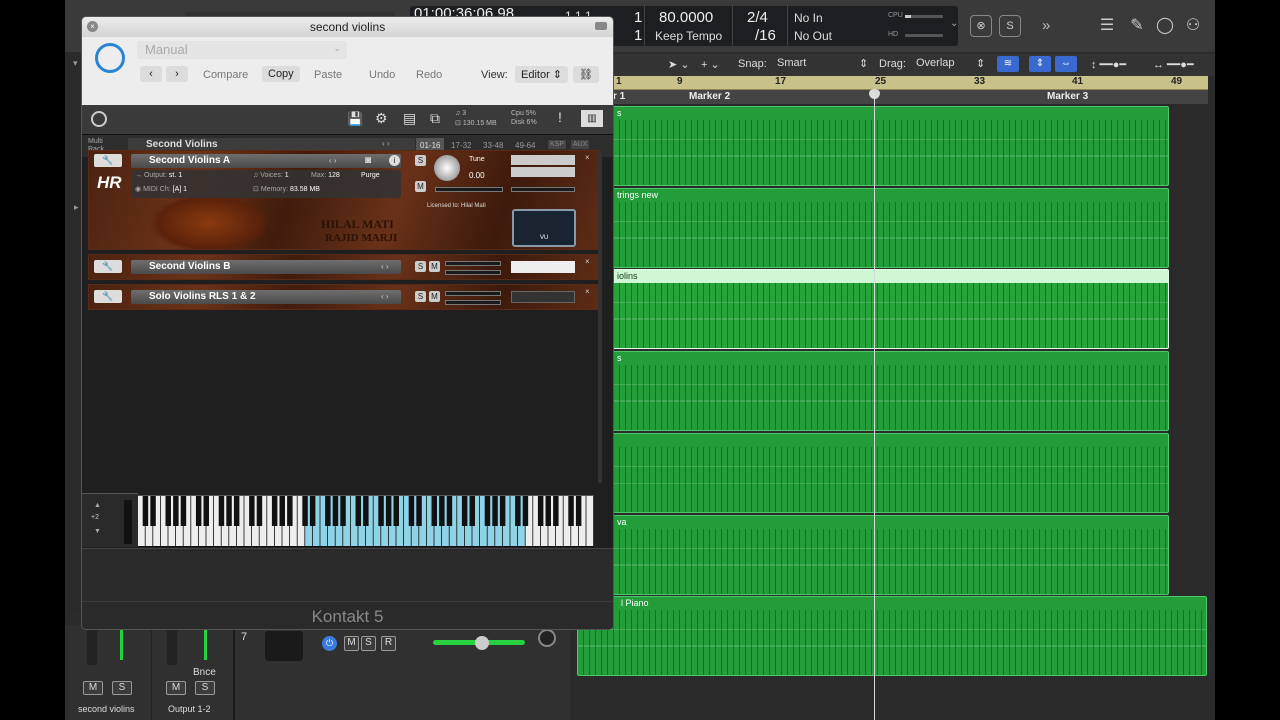 This screenshot has height=720, width=1280. I want to click on next-preset-button: ›, so click(177, 74).